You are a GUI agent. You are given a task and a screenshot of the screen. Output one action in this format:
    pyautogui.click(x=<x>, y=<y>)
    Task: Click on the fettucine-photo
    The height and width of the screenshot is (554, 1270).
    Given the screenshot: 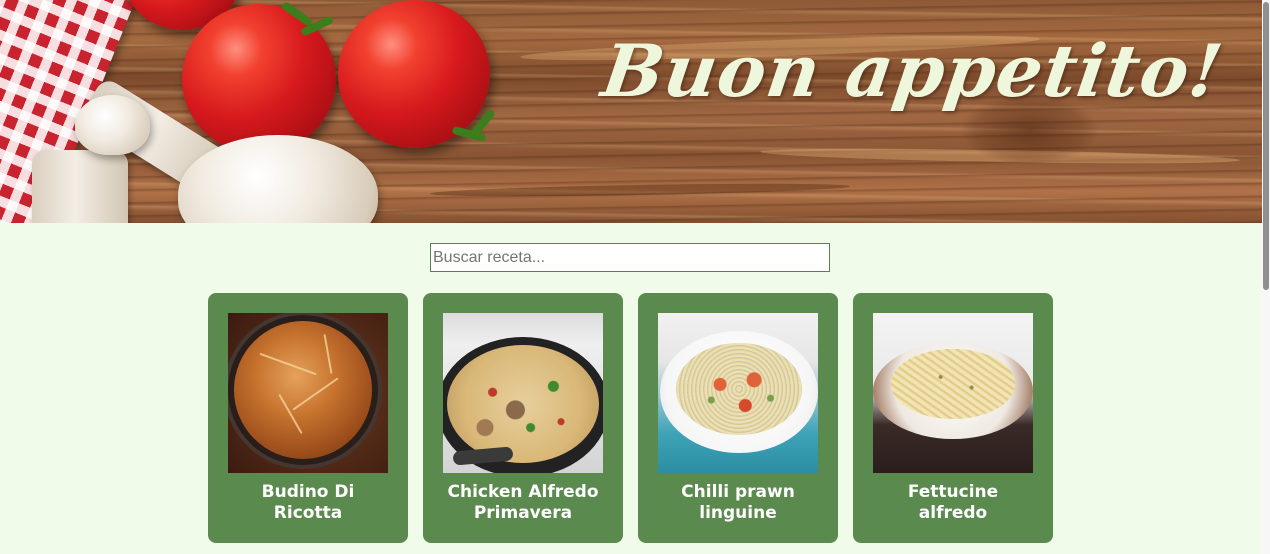 What is the action you would take?
    pyautogui.click(x=953, y=393)
    